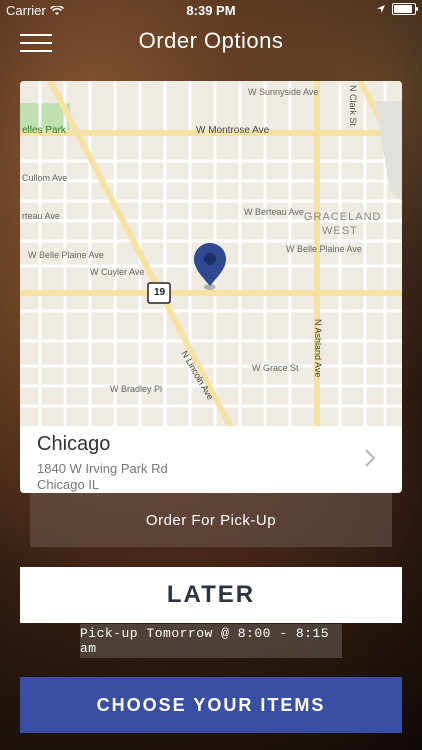  I want to click on map-label: W Grace St, so click(275, 368).